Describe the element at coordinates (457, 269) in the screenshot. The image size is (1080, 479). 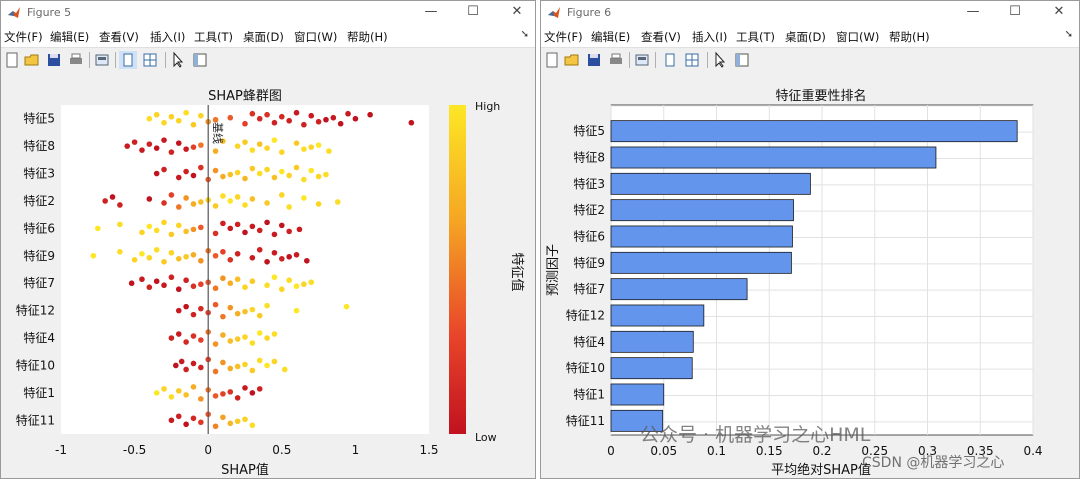
I see `colorbar` at that location.